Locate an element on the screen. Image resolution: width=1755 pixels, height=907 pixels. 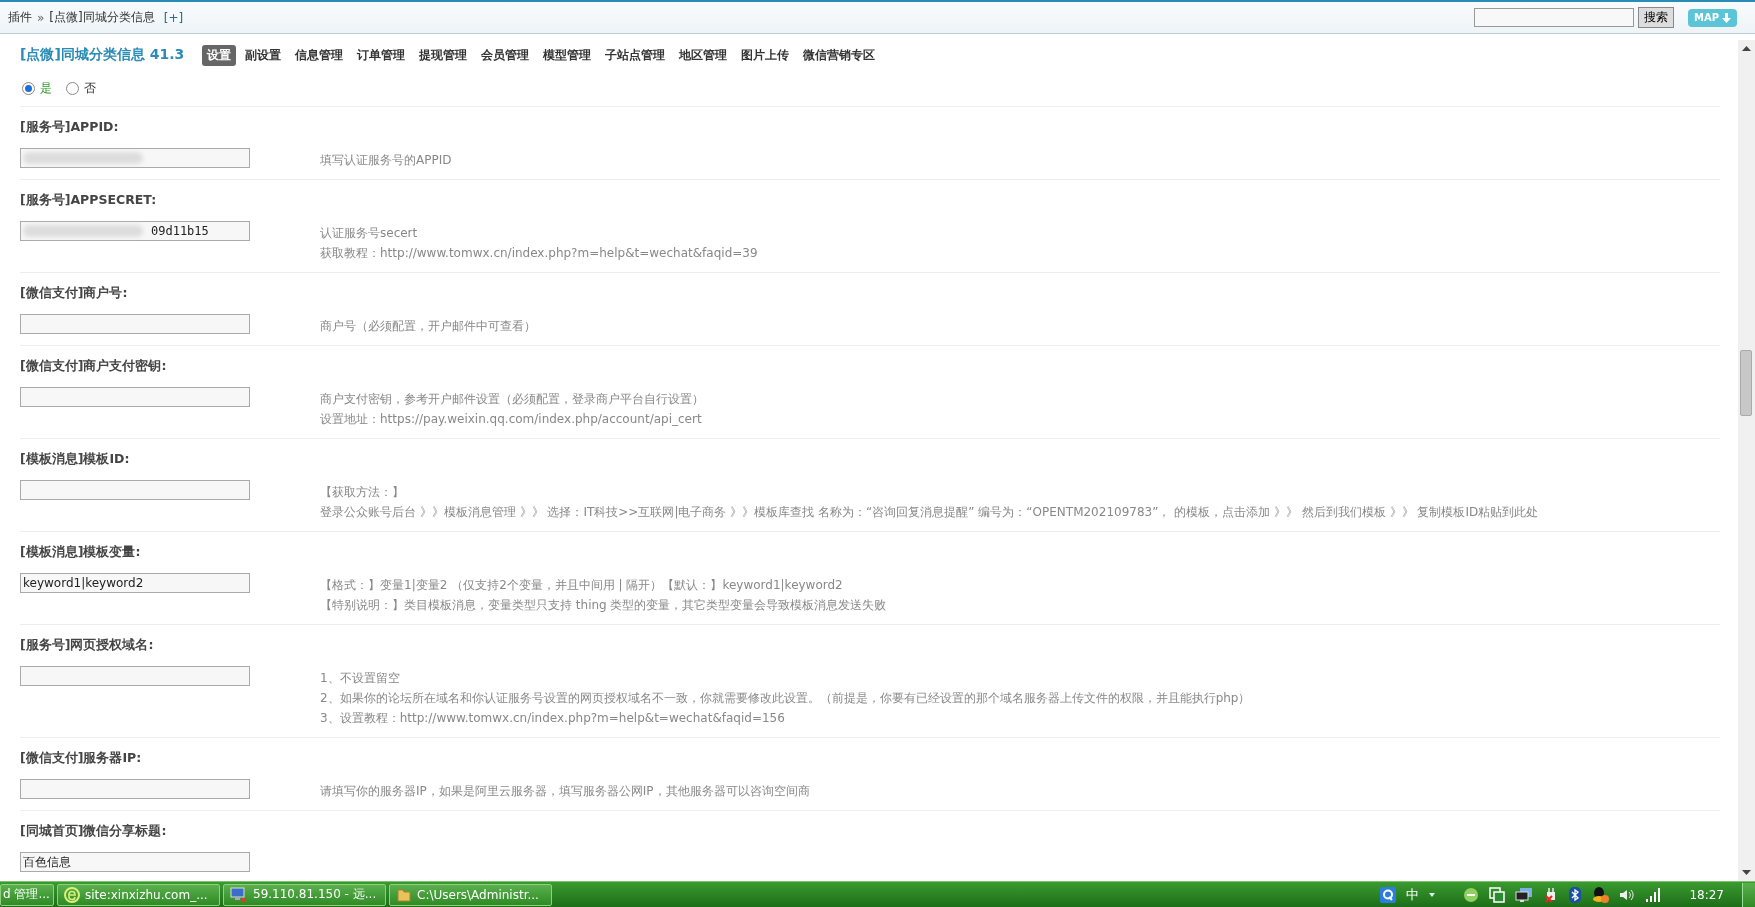
setting-label: [微信支付]服务器IP: is located at coordinates (81, 758).